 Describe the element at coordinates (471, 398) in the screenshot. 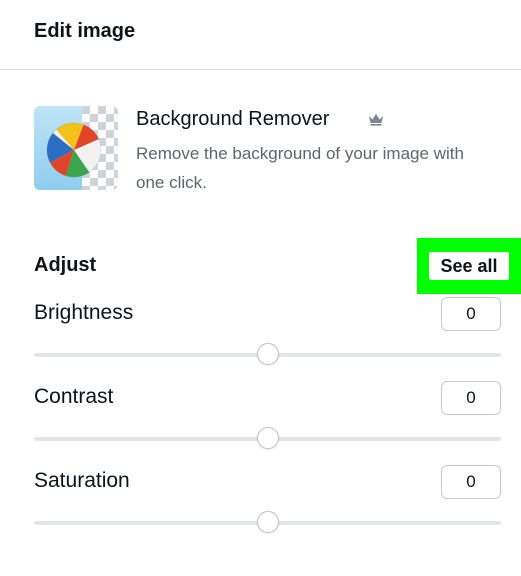

I see `contrast-value-input` at that location.